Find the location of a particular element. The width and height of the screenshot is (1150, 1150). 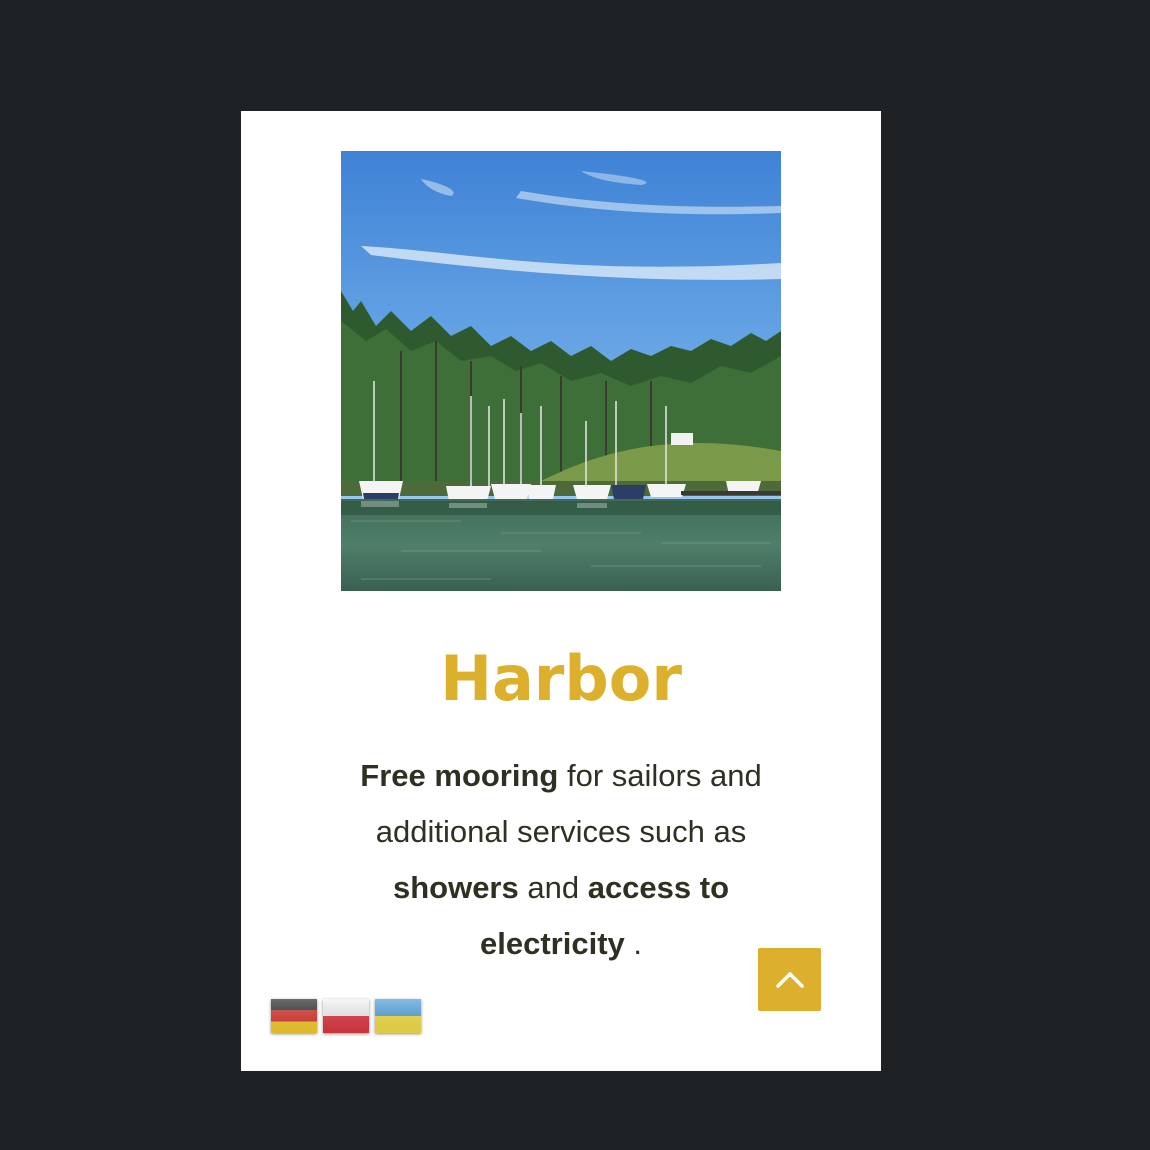

language-switcher is located at coordinates (346, 1017).